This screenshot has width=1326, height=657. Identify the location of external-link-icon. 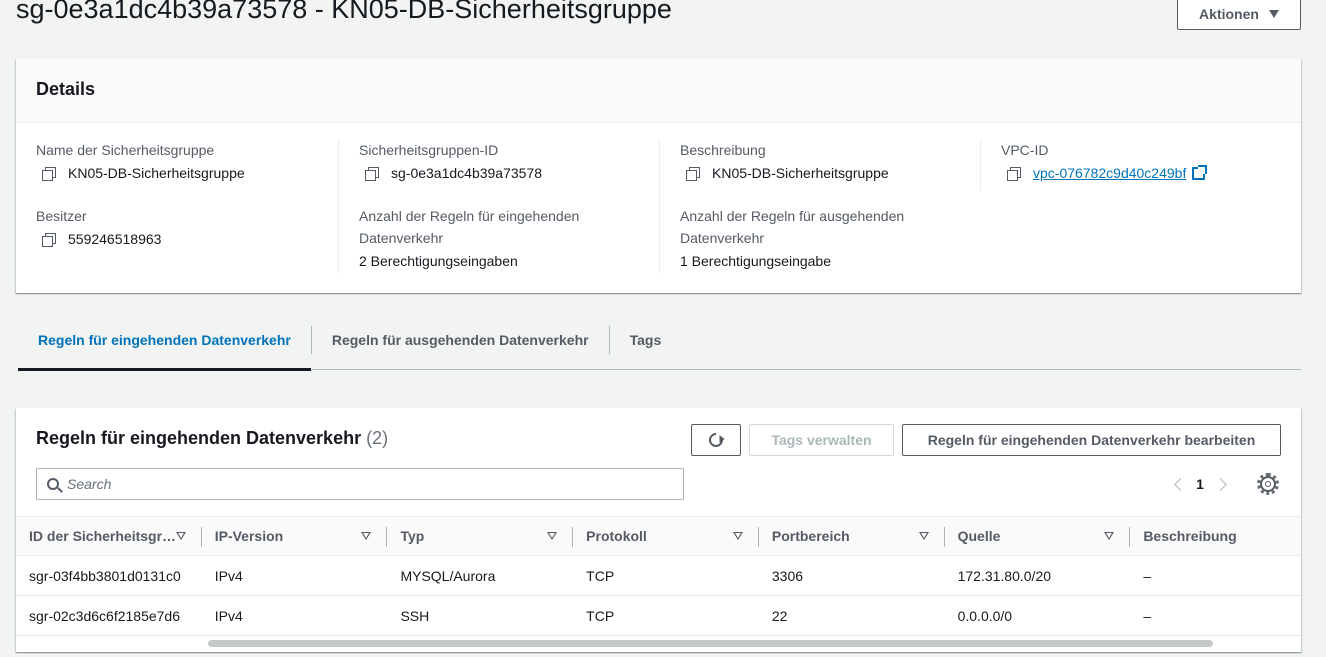
(1200, 172).